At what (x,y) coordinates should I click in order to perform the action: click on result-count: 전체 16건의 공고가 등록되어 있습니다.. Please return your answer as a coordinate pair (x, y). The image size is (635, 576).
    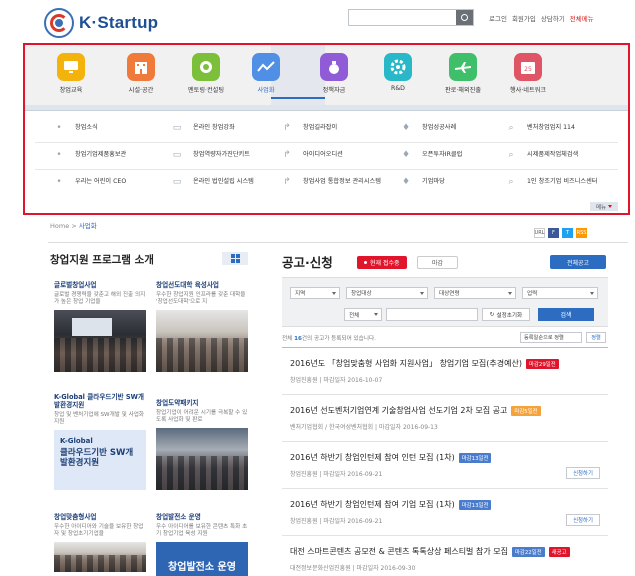
    Looking at the image, I should click on (329, 339).